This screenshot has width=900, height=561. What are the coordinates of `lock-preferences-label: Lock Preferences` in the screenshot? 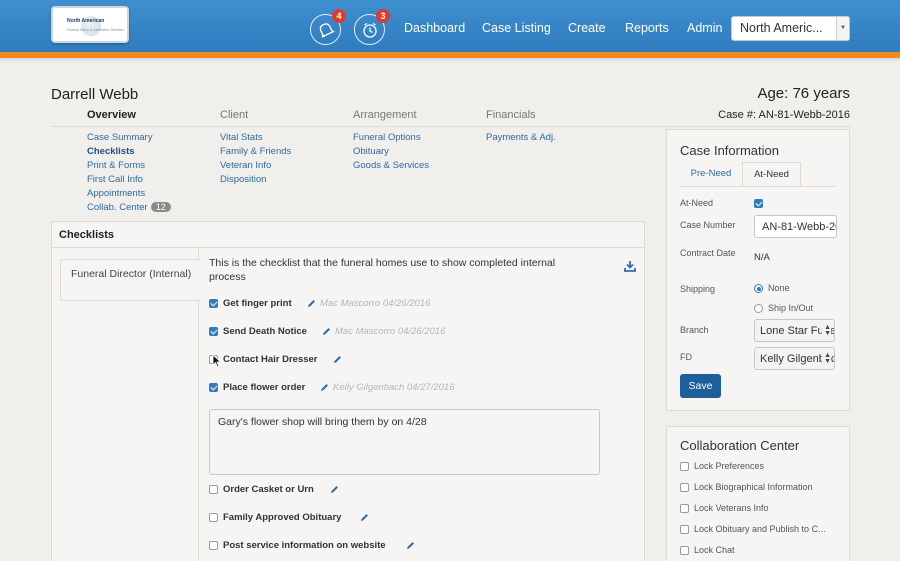 It's located at (729, 466).